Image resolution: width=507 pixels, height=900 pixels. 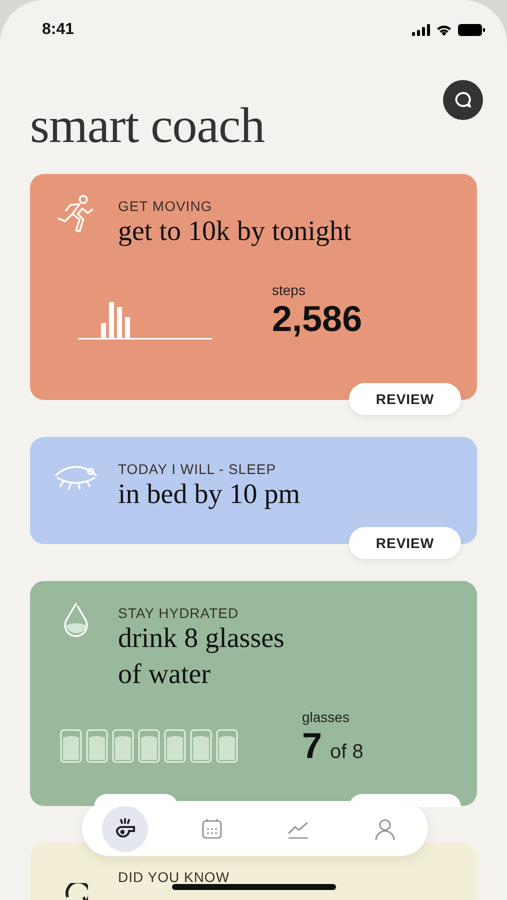 What do you see at coordinates (384, 828) in the screenshot?
I see `person-icon` at bounding box center [384, 828].